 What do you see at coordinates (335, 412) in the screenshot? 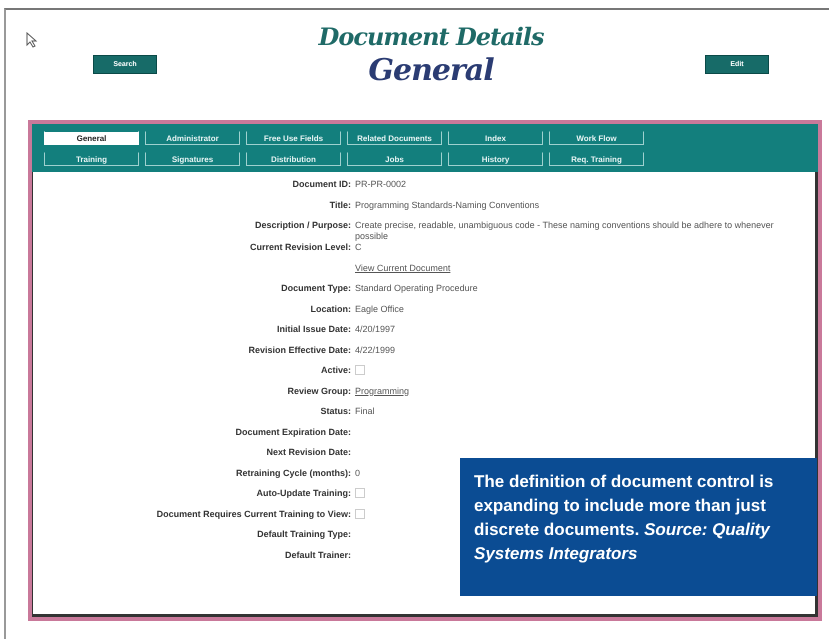
I see `field-label: Status:` at bounding box center [335, 412].